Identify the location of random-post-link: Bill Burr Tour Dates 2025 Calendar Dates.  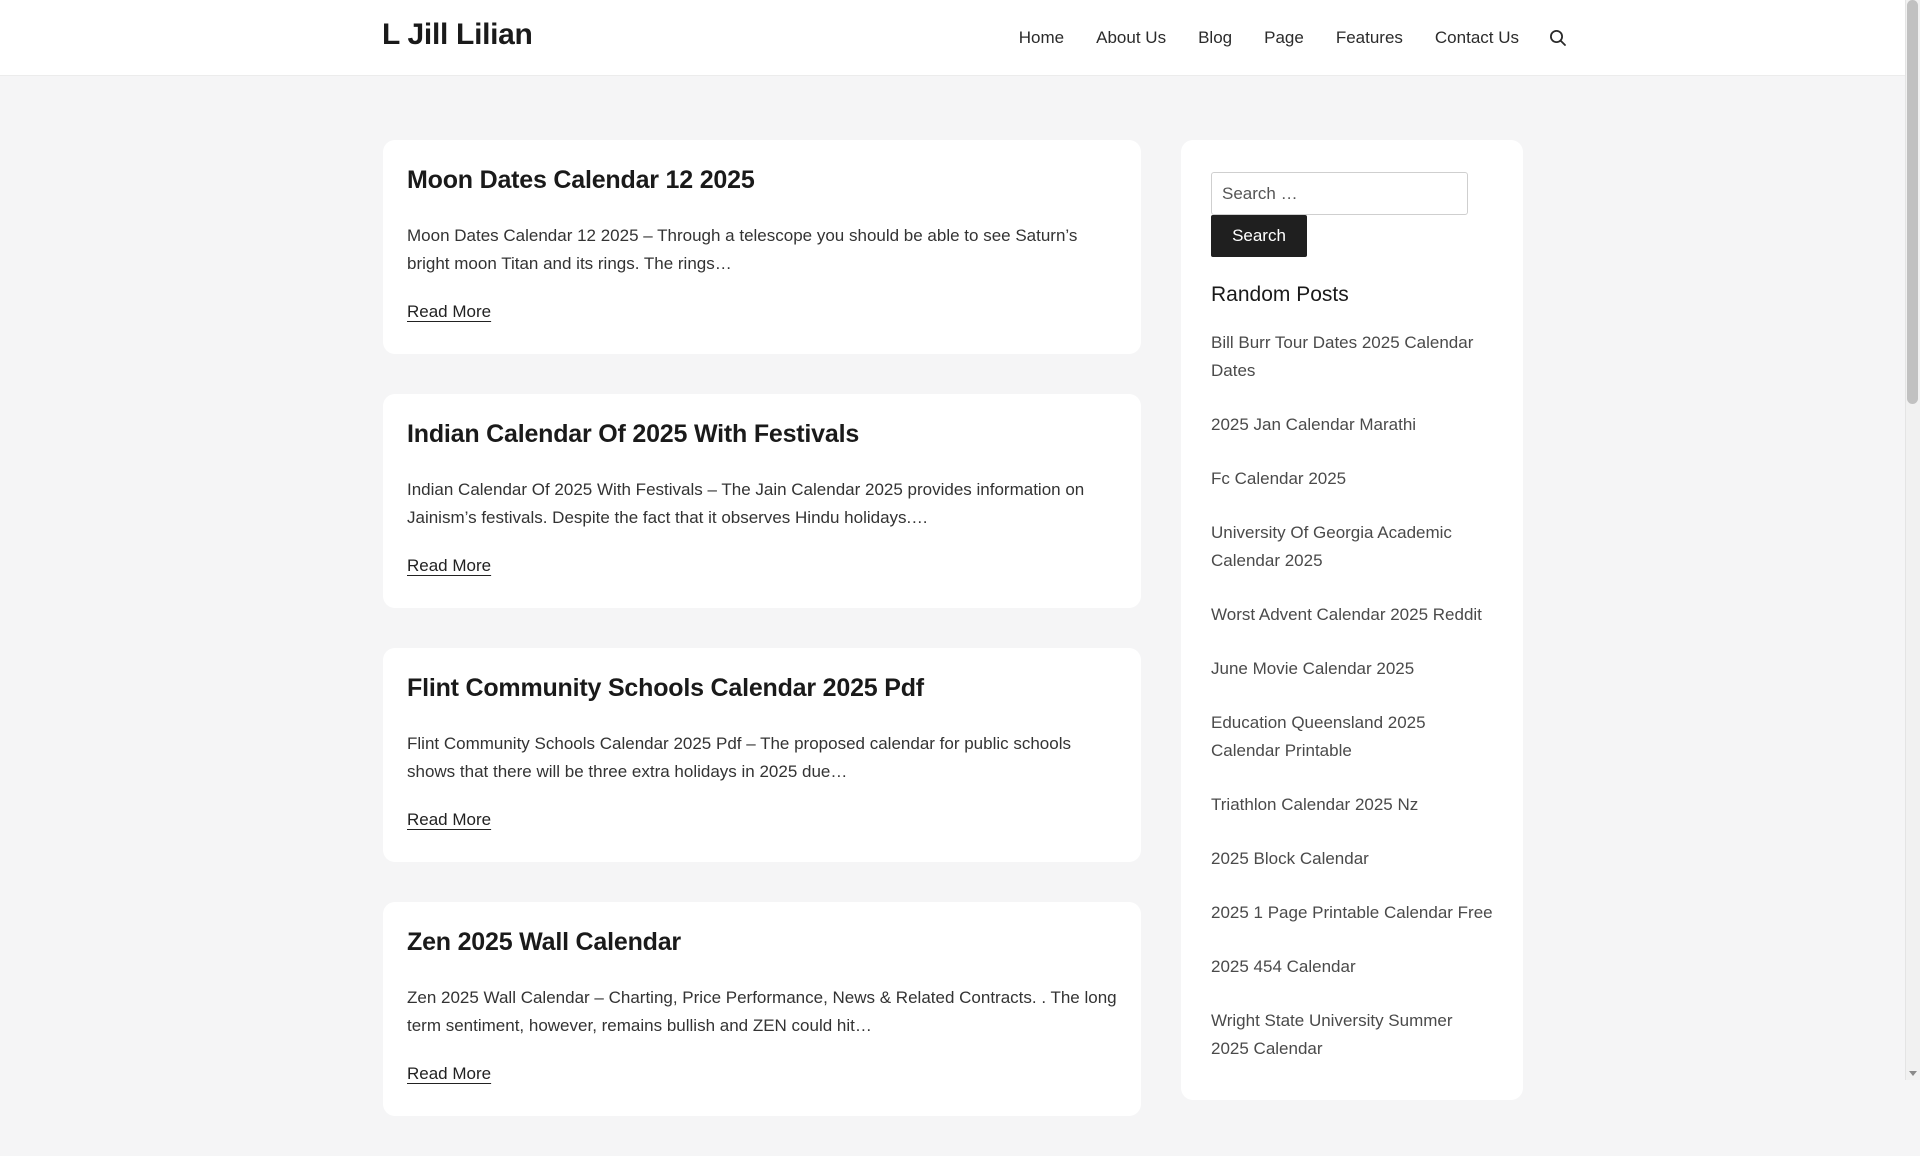
(1352, 357).